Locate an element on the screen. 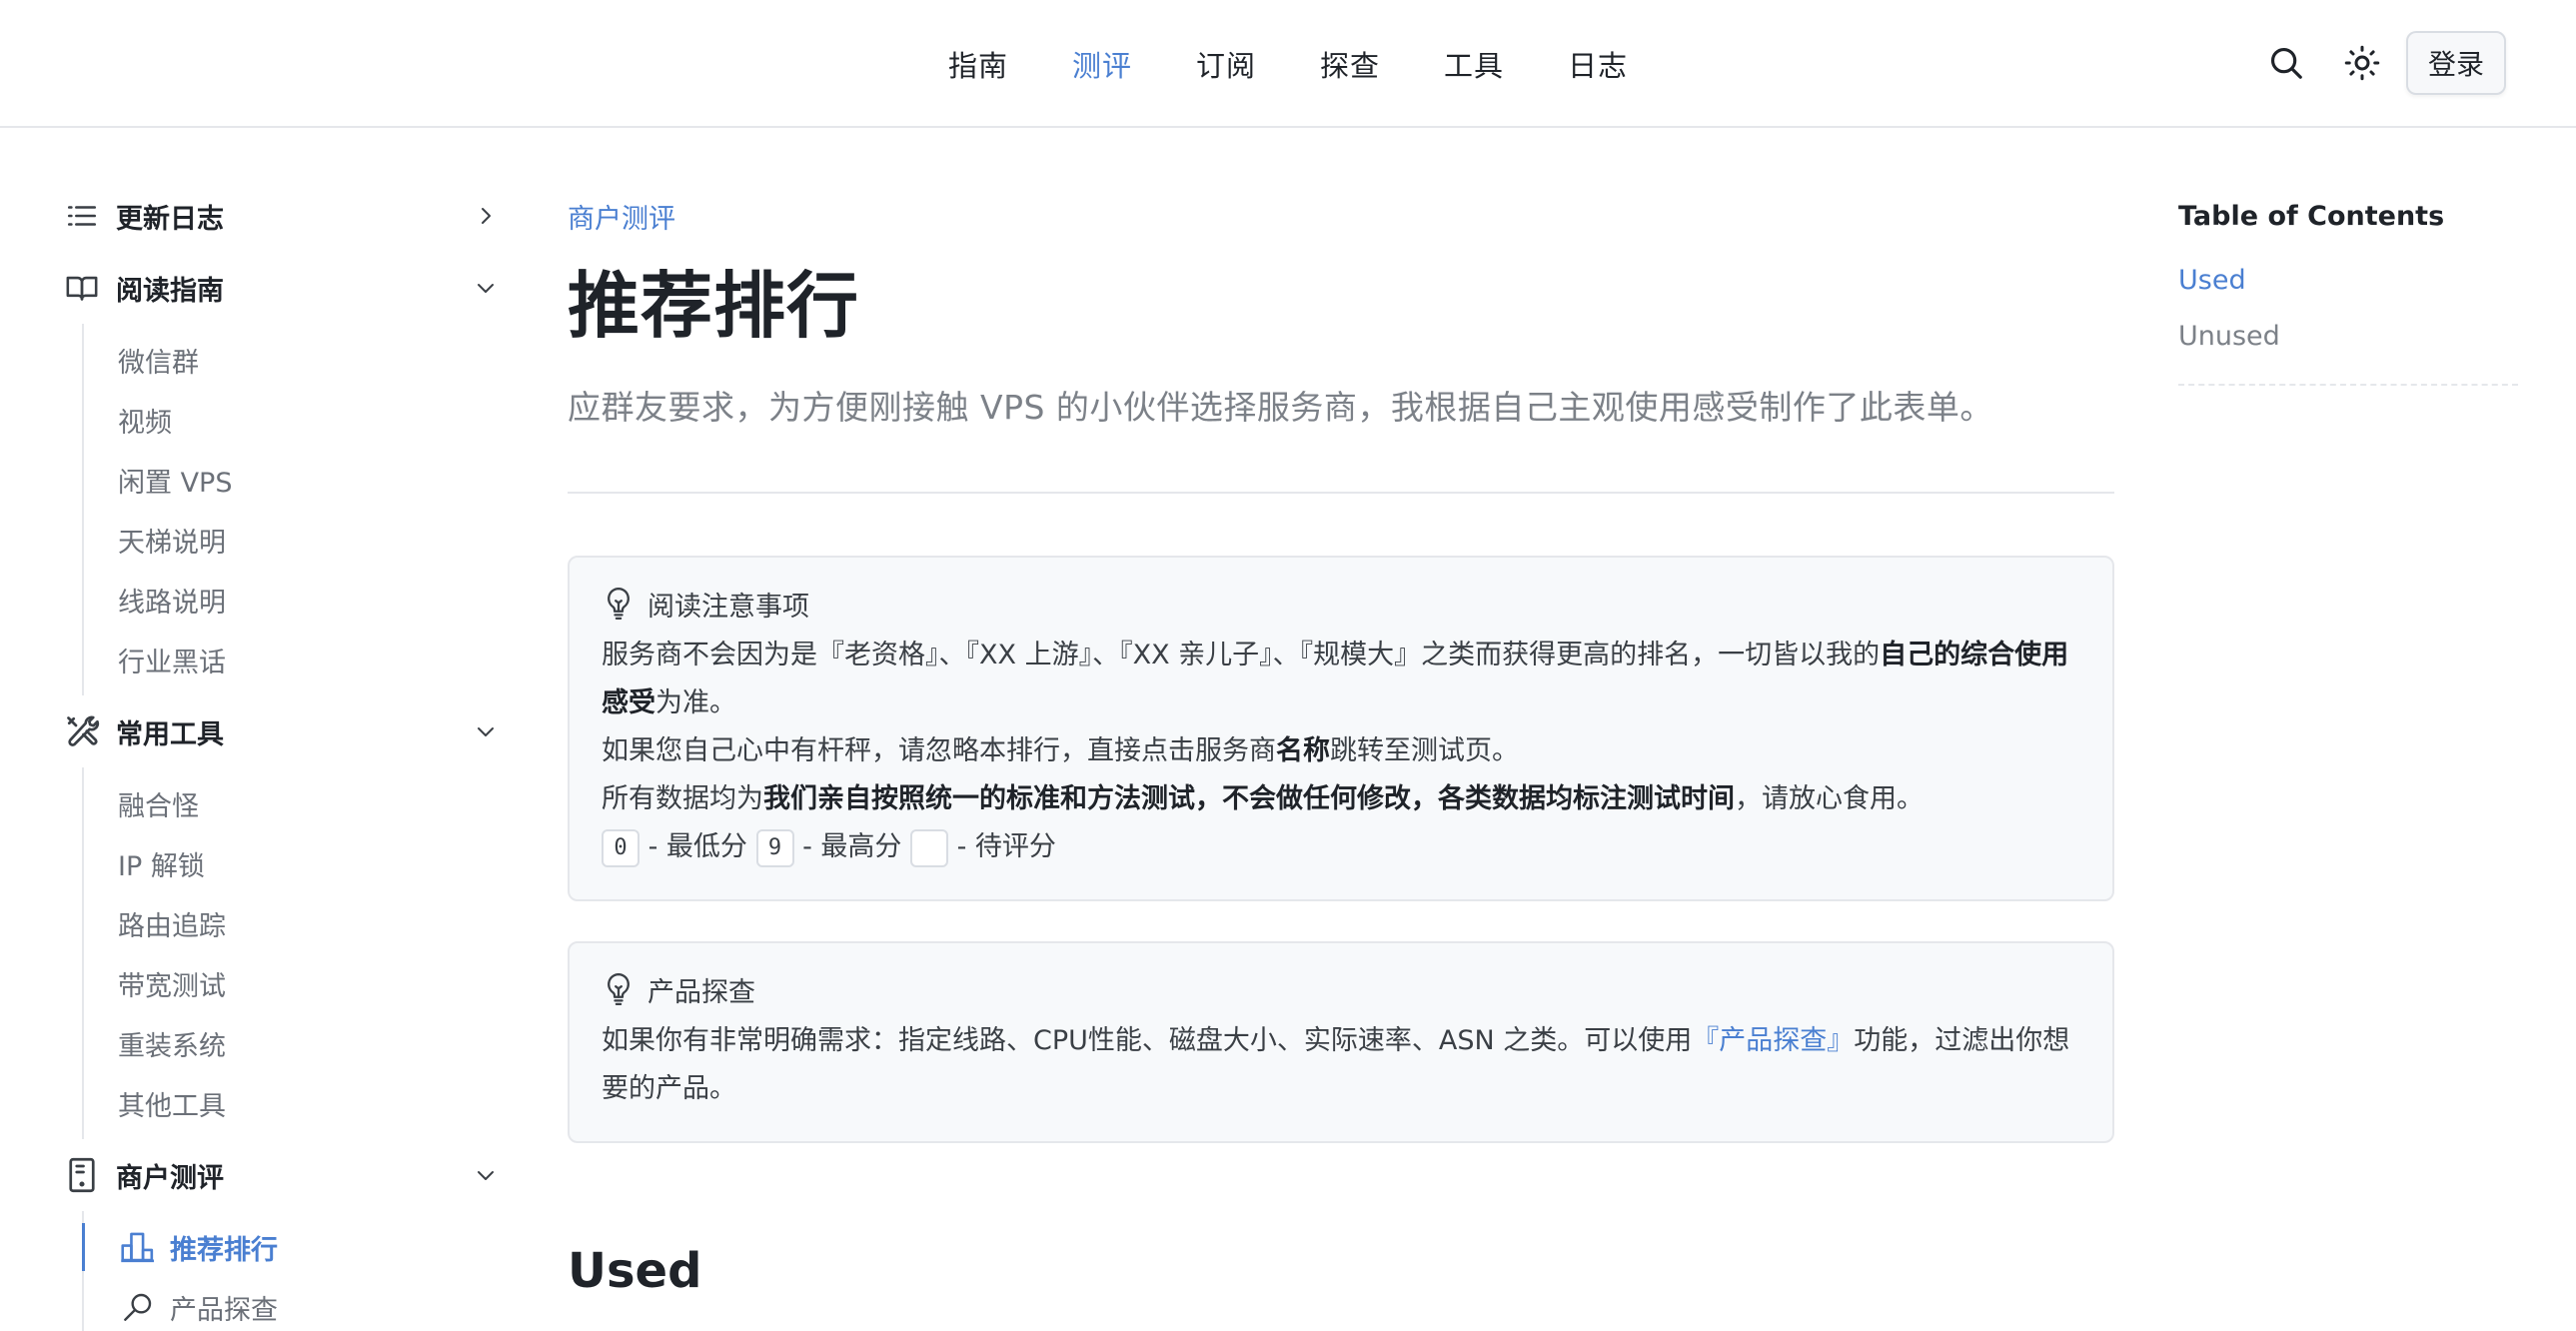 Image resolution: width=2576 pixels, height=1331 pixels. callout-title: 阅读注意事项 is located at coordinates (1341, 604).